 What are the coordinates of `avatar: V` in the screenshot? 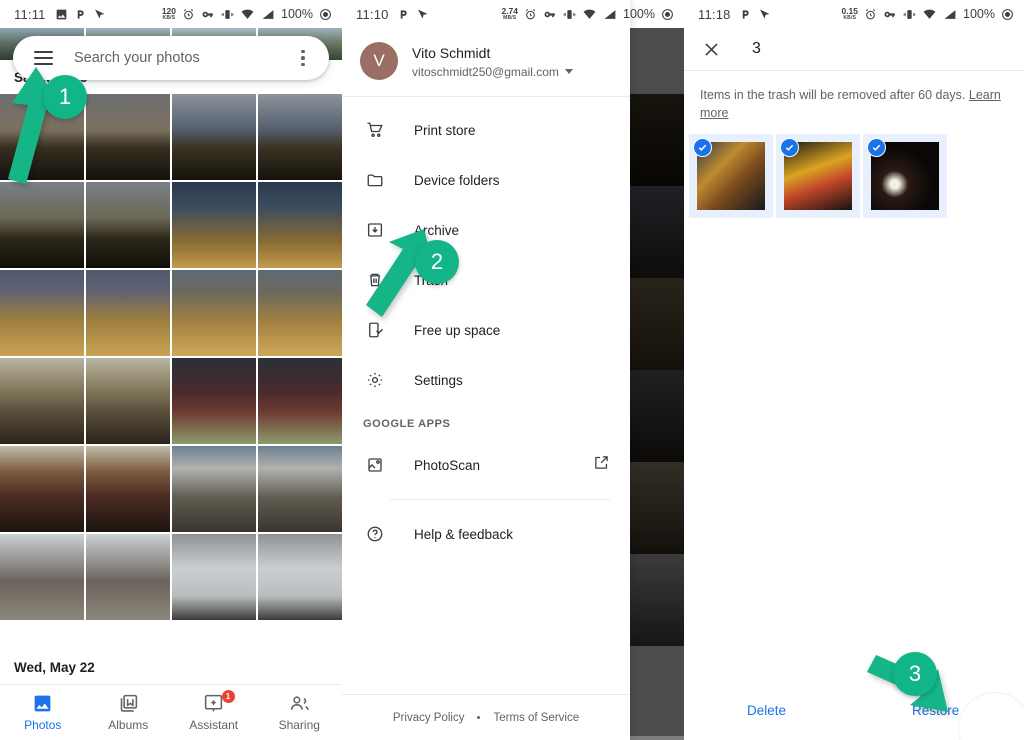 It's located at (379, 61).